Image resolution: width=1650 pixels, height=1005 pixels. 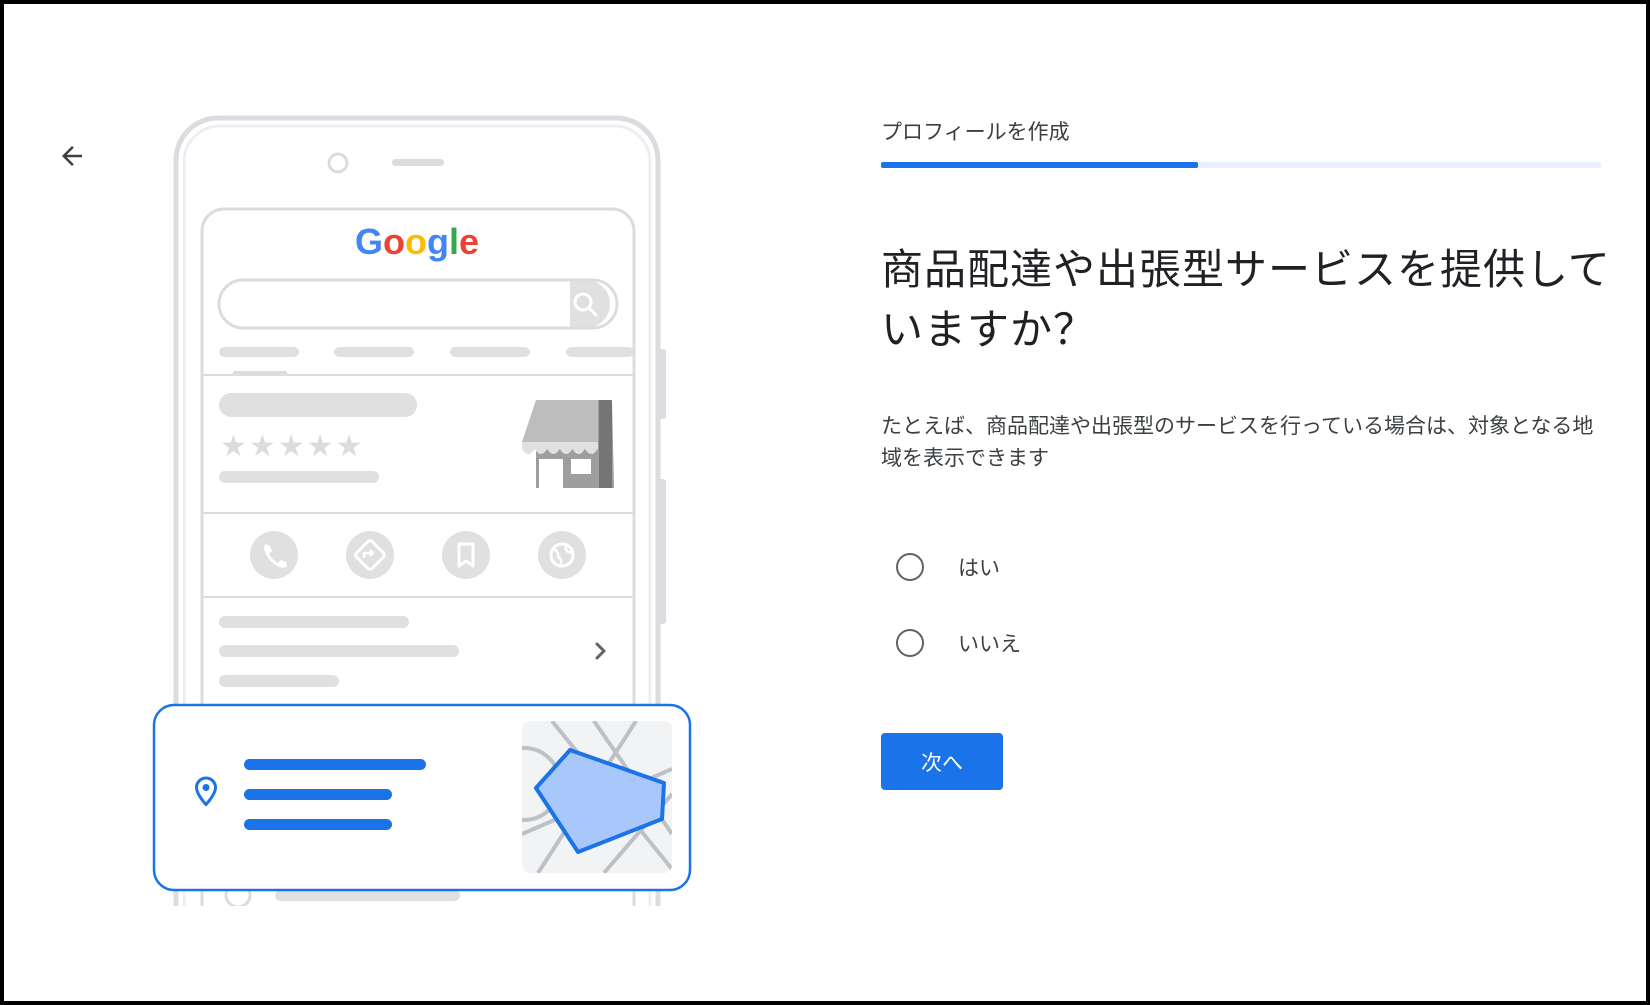 I want to click on google-logo: Google, so click(x=417, y=241).